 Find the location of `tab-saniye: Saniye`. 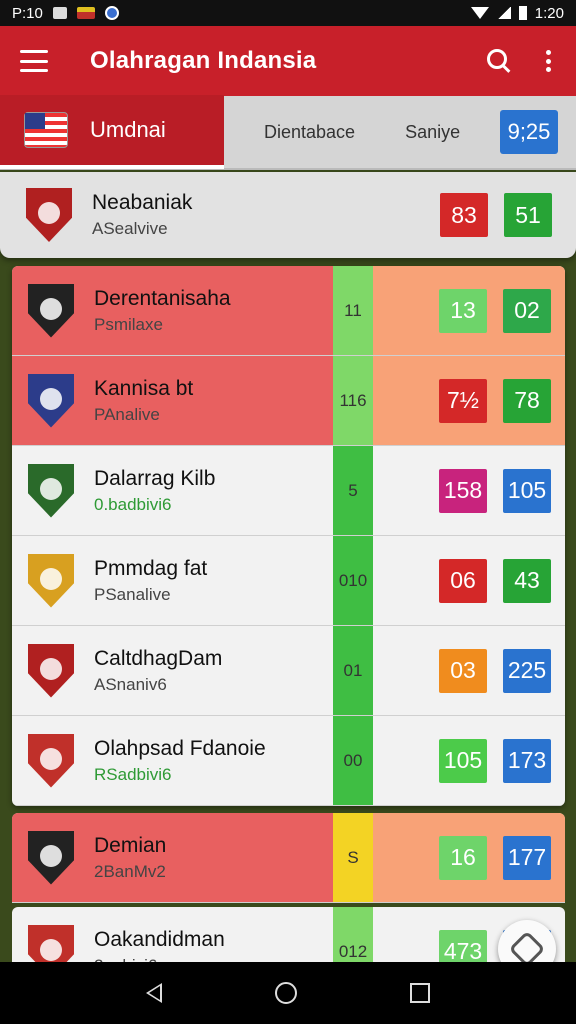

tab-saniye: Saniye is located at coordinates (432, 132).